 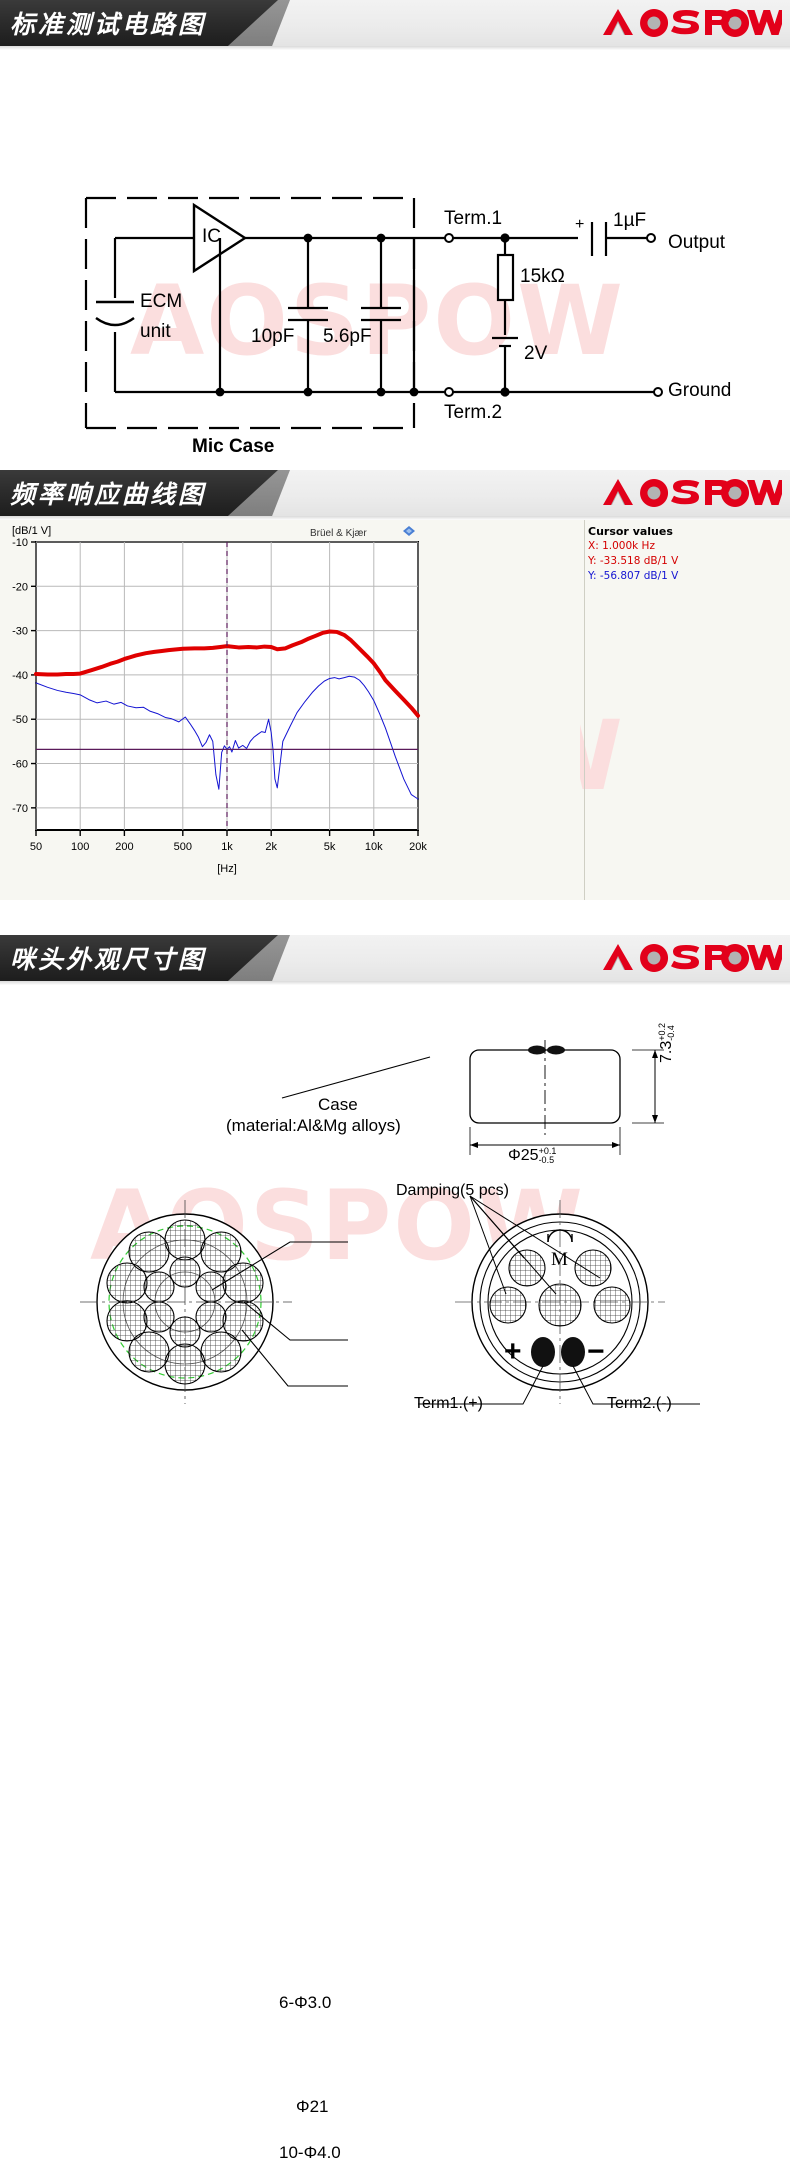 What do you see at coordinates (523, 1156) in the screenshot?
I see `diameter-dimension-value: Φ25` at bounding box center [523, 1156].